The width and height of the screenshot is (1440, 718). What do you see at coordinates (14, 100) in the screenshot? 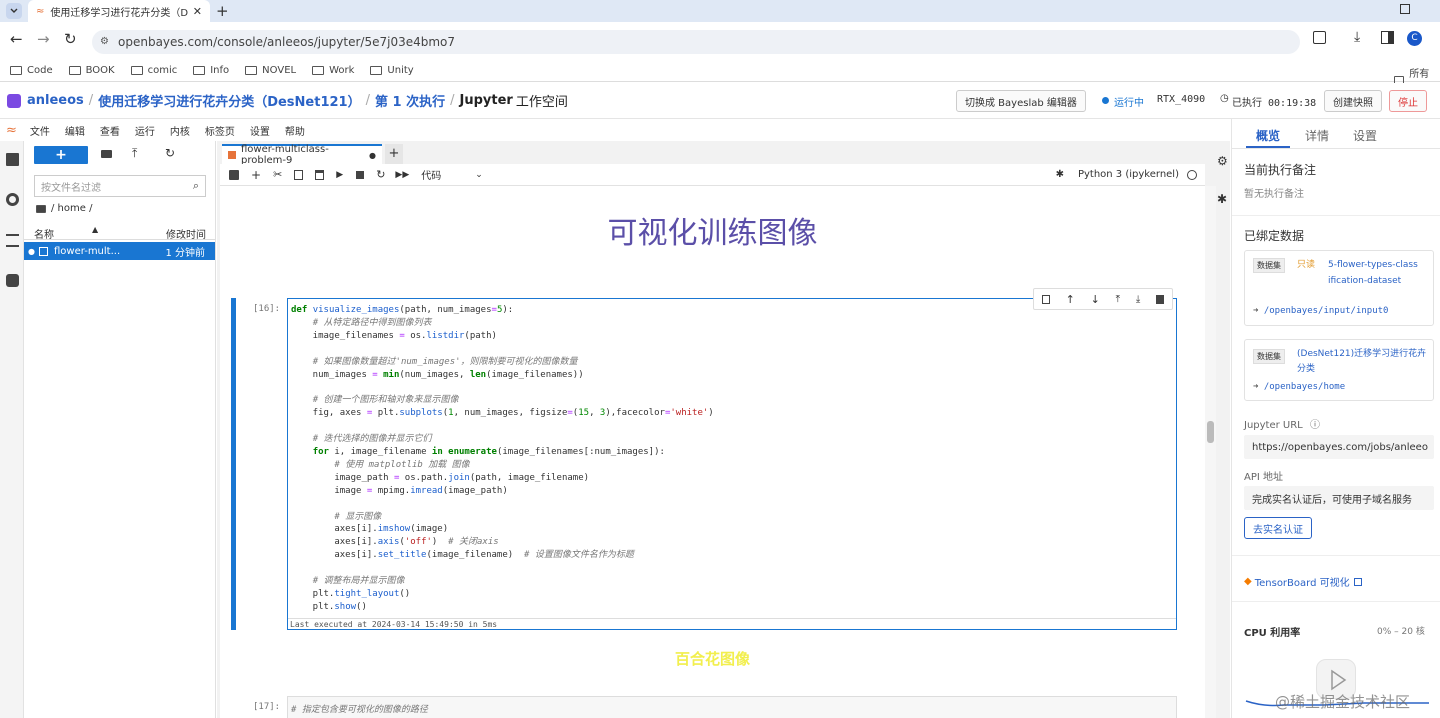
I see `openbayes-logo-icon` at bounding box center [14, 100].